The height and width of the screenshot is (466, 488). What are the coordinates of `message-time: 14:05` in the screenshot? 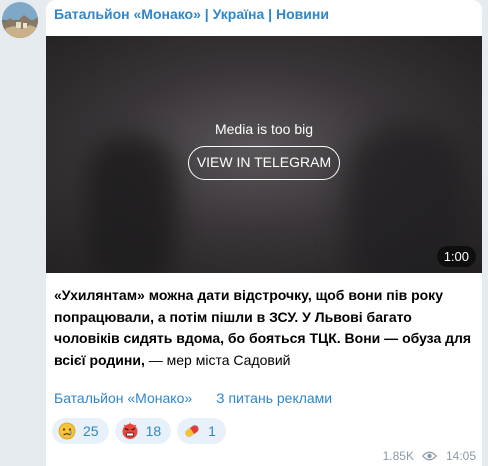 It's located at (460, 456).